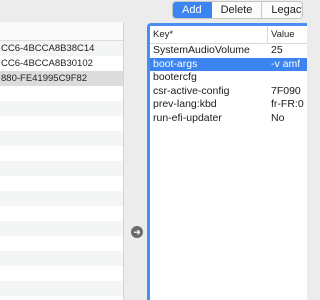 The width and height of the screenshot is (320, 300). What do you see at coordinates (209, 34) in the screenshot?
I see `column-header-key: Key*` at bounding box center [209, 34].